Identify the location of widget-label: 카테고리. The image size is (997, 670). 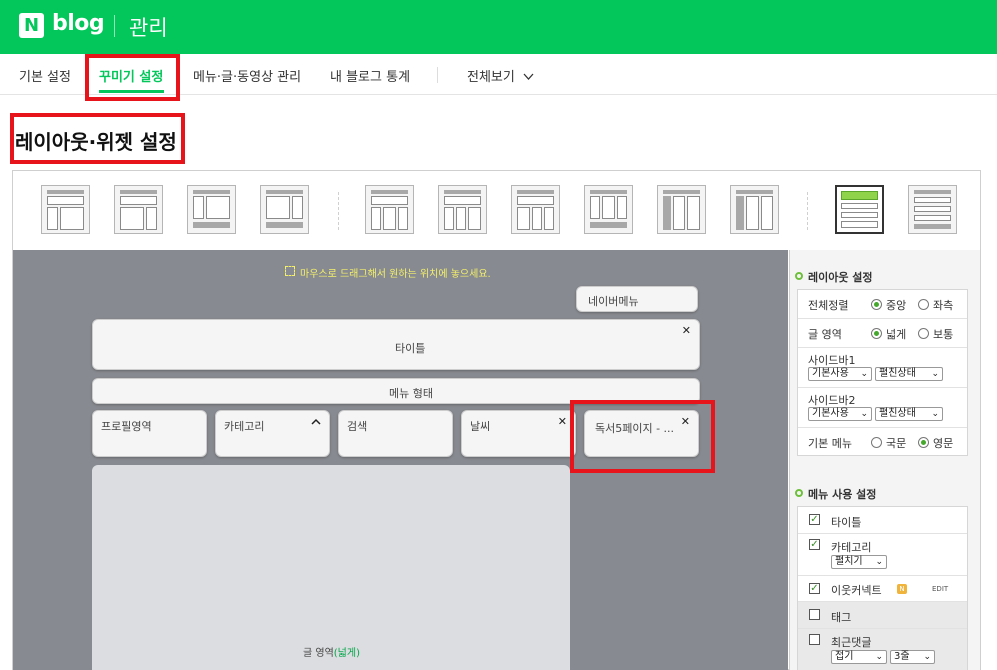
(244, 426).